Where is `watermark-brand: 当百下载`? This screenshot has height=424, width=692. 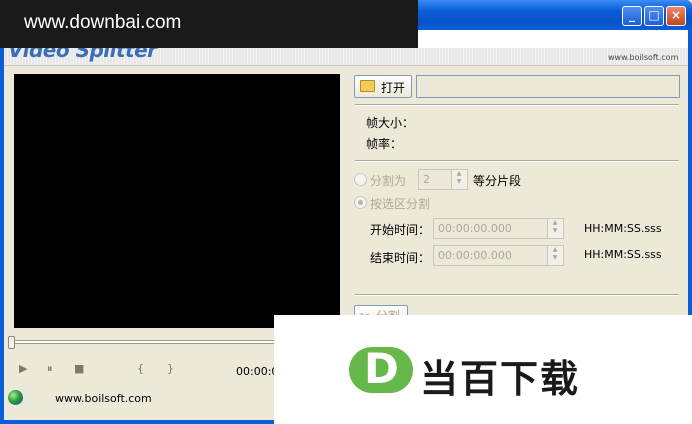
watermark-brand: 当百下载 is located at coordinates (500, 379).